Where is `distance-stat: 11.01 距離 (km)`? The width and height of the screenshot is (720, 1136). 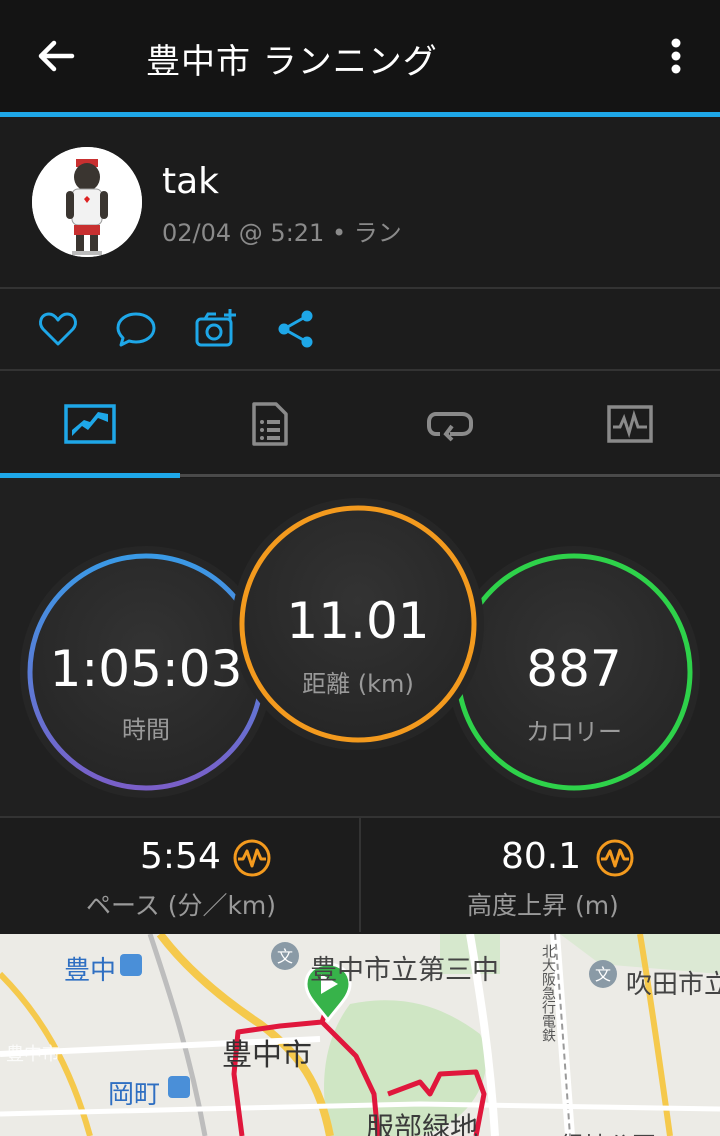
distance-stat: 11.01 距離 (km) is located at coordinates (358, 647).